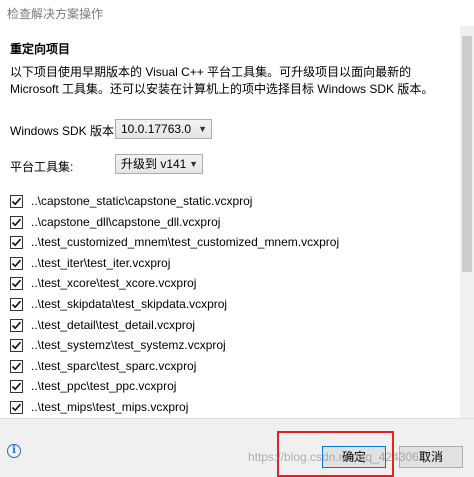 This screenshot has height=477, width=474. What do you see at coordinates (128, 345) in the screenshot?
I see `project-label: ..\test_systemz\test_systemz.vcxproj` at bounding box center [128, 345].